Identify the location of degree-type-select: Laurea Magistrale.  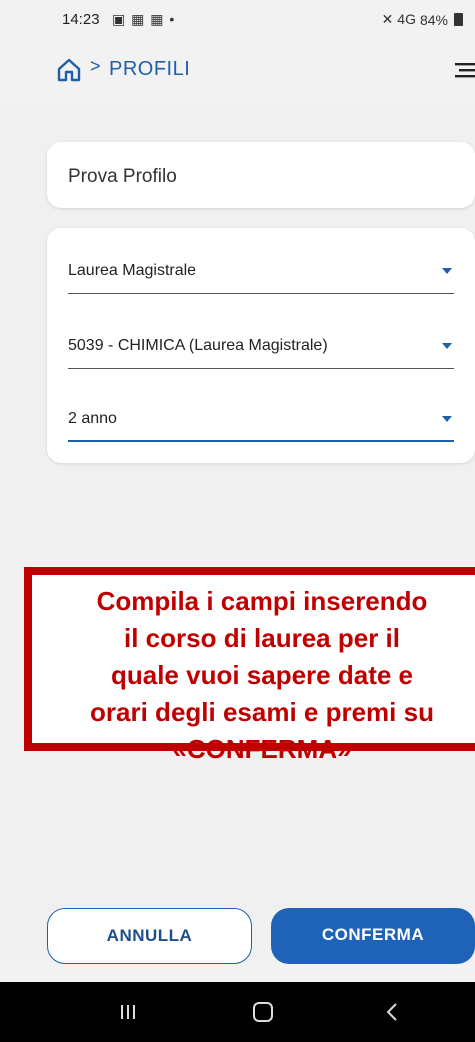
(261, 272).